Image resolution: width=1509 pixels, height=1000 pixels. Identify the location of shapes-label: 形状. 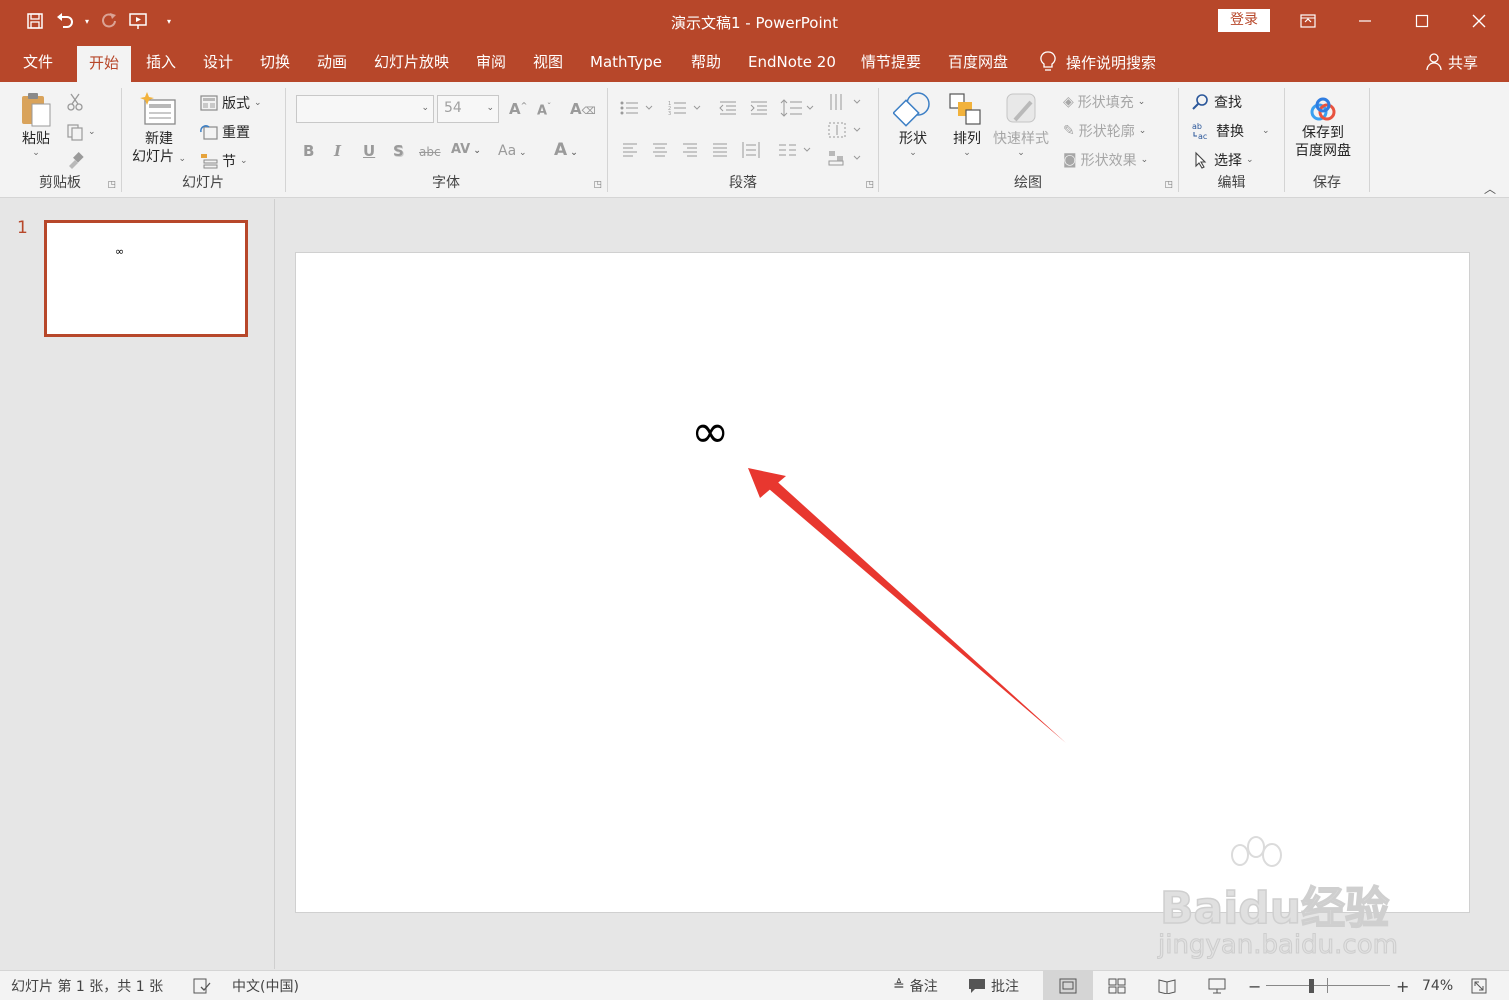
(913, 139).